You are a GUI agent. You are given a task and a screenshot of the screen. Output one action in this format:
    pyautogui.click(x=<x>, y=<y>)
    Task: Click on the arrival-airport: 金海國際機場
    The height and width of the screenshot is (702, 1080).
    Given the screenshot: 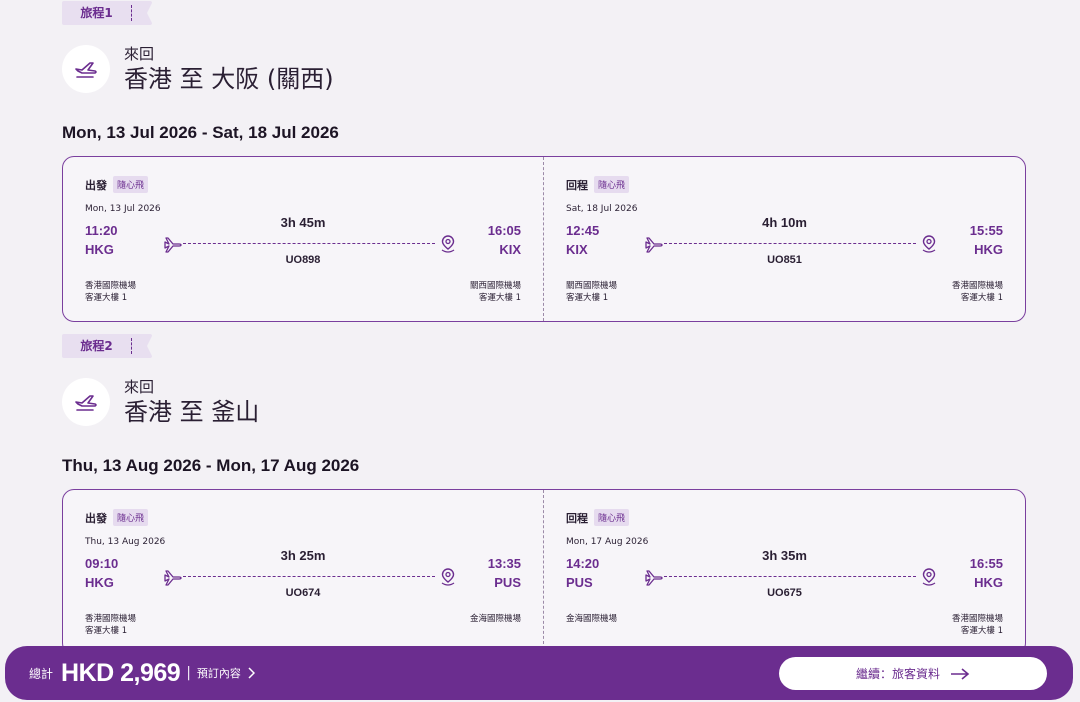 What is the action you would take?
    pyautogui.click(x=495, y=619)
    